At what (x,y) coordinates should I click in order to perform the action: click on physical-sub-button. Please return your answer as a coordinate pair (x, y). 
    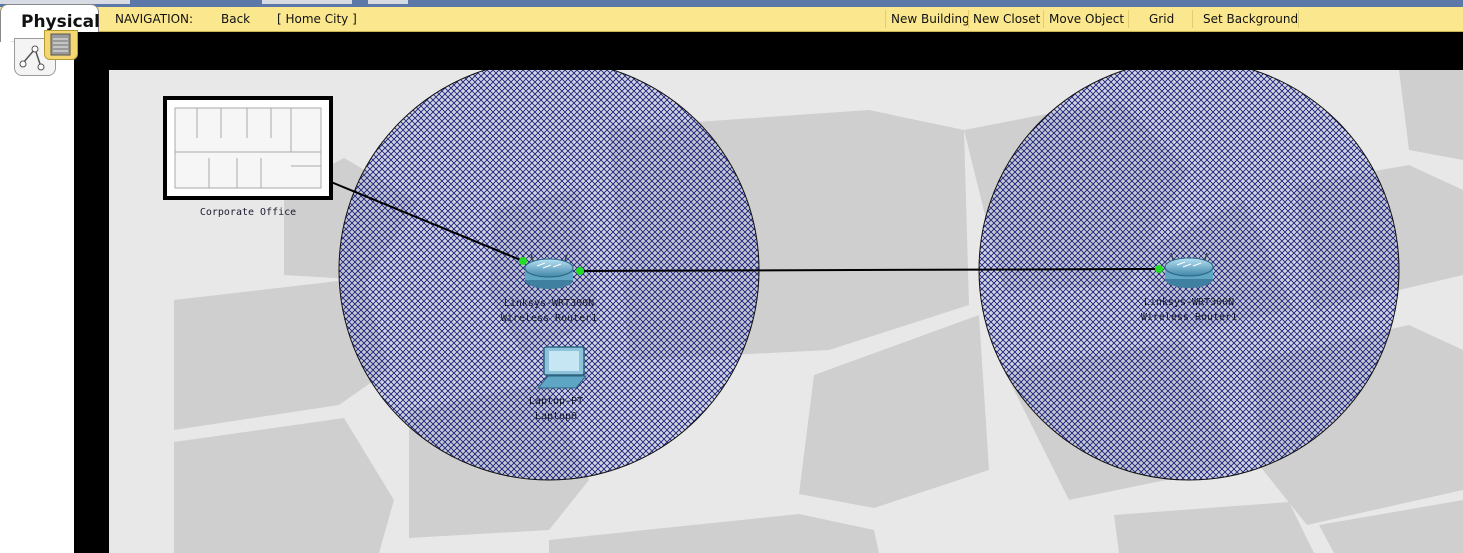
    Looking at the image, I should click on (61, 45).